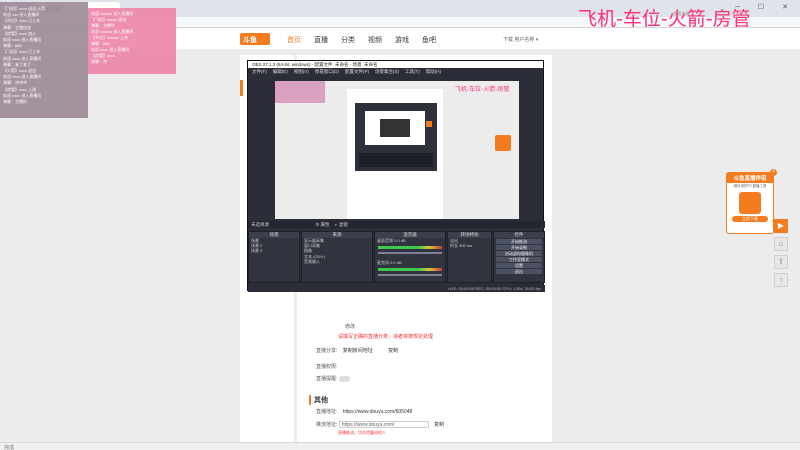 The height and width of the screenshot is (450, 800). I want to click on nav-item: 游戏, so click(402, 40).